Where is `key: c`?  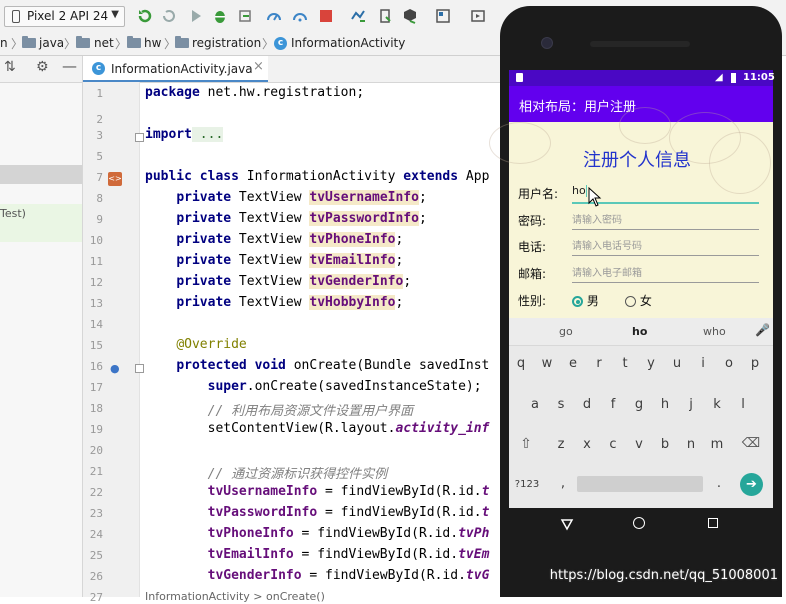 key: c is located at coordinates (613, 444).